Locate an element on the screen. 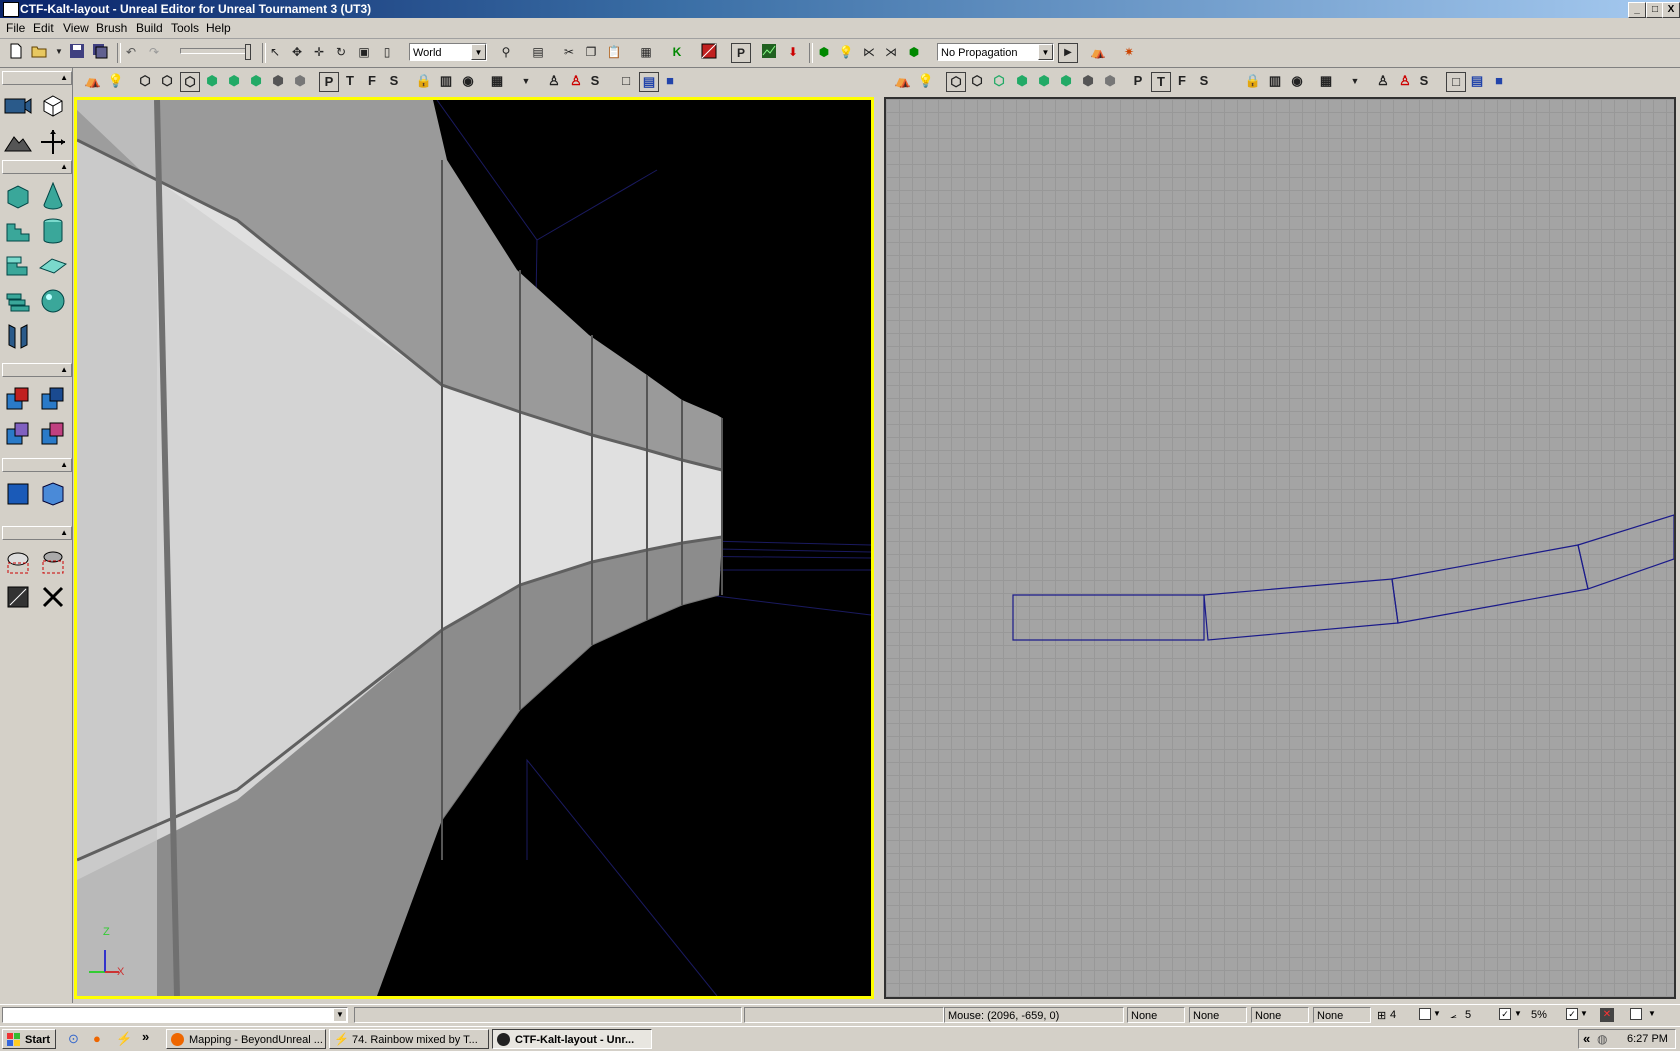  lighting-only-icon: ⬢ is located at coordinates (234, 81).